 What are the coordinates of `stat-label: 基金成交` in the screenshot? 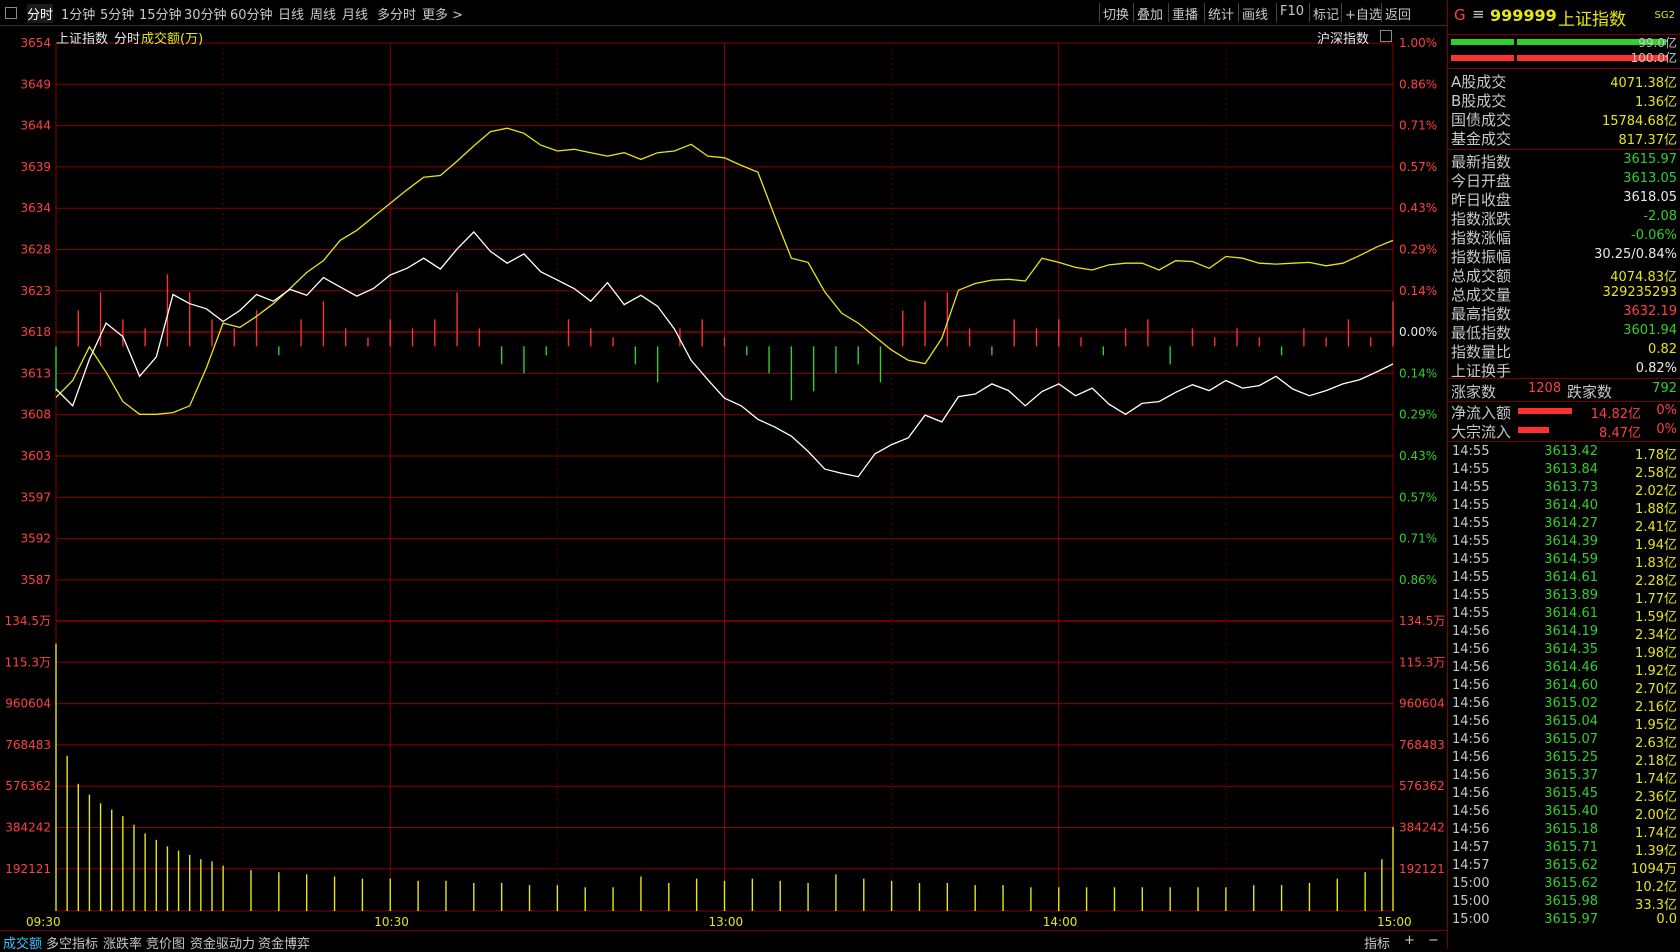 It's located at (1481, 139).